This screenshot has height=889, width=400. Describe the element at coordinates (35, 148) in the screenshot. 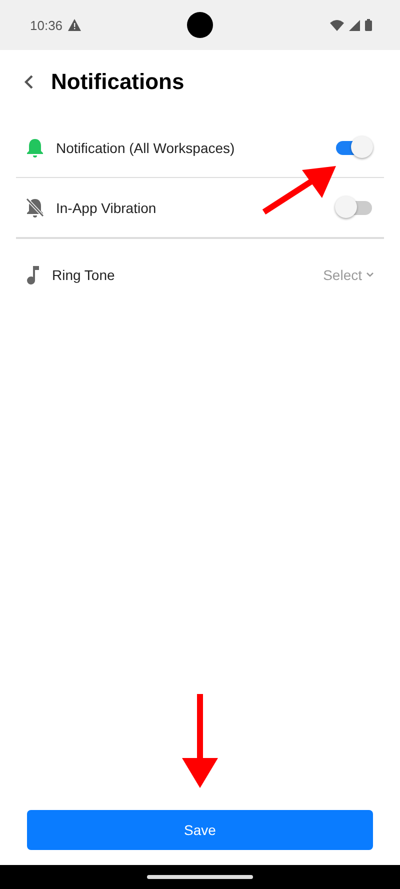

I see `bell-icon` at that location.